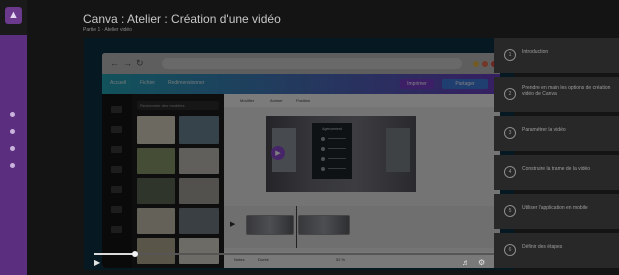 This screenshot has width=619, height=275. I want to click on play-icon: ▶, so click(97, 263).